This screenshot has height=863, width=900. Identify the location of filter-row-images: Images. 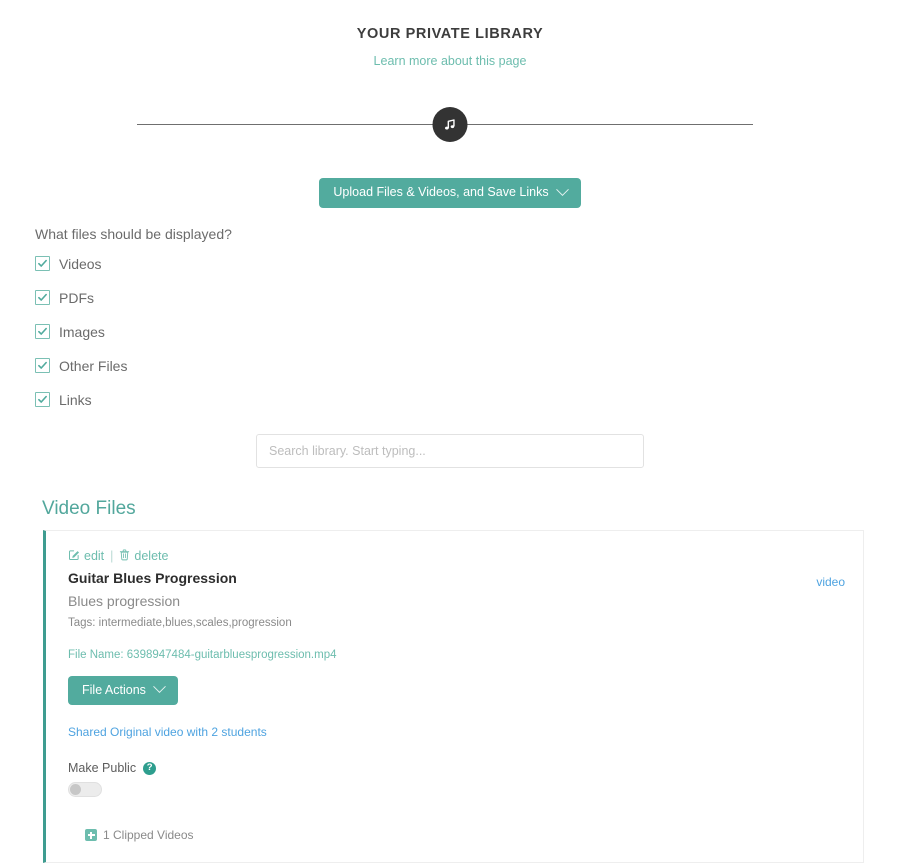
(467, 332).